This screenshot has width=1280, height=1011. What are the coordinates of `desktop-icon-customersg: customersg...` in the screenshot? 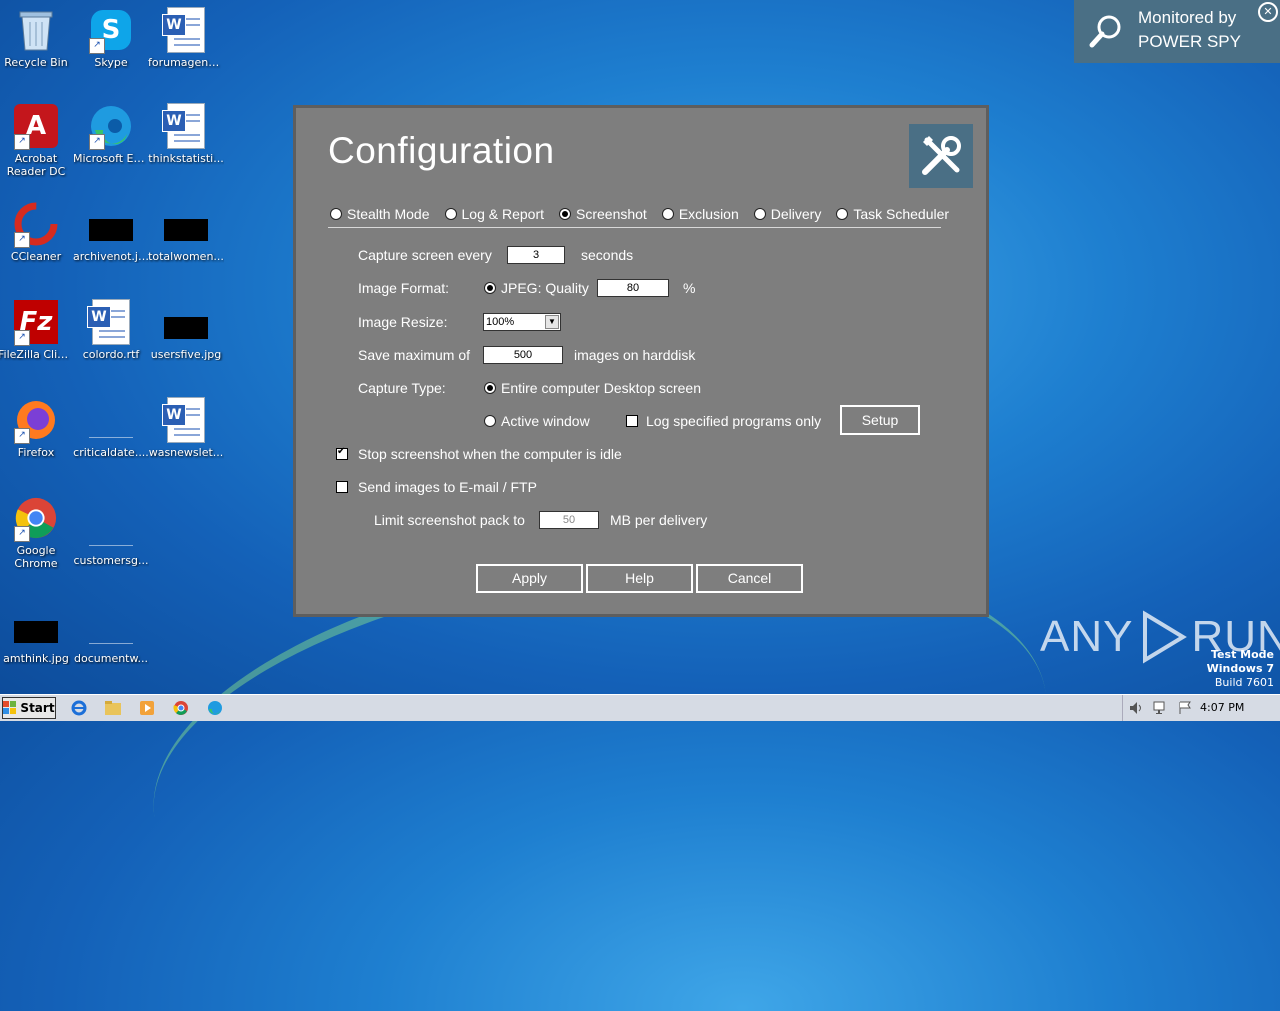 It's located at (111, 536).